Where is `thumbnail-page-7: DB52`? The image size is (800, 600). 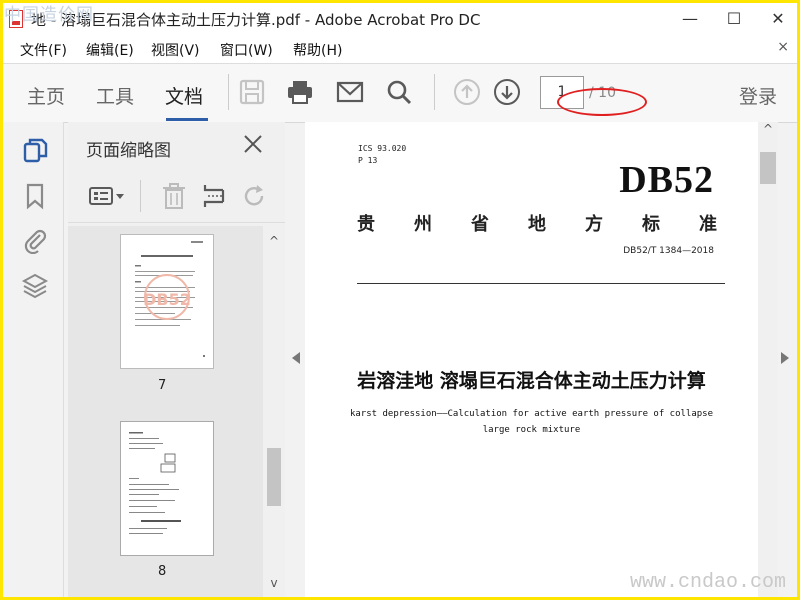
thumbnail-page-7: DB52 is located at coordinates (167, 301).